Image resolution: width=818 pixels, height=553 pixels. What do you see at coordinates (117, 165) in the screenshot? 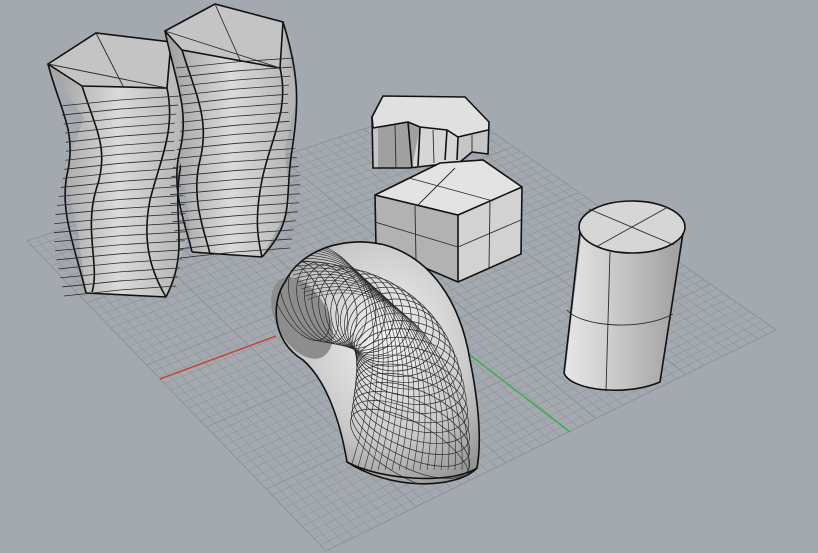
I see `twisted-prism-left` at bounding box center [117, 165].